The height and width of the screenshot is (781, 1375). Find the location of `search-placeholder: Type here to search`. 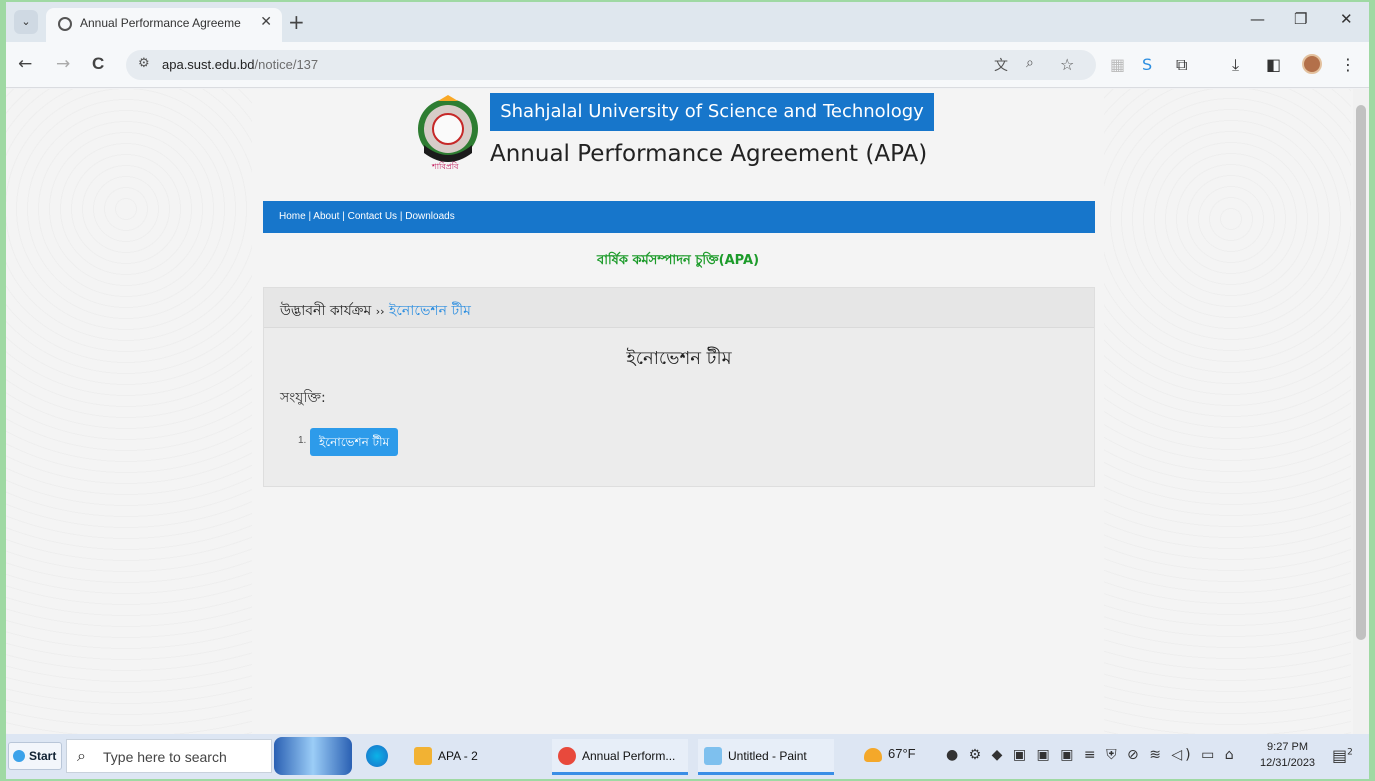

search-placeholder: Type here to search is located at coordinates (165, 757).